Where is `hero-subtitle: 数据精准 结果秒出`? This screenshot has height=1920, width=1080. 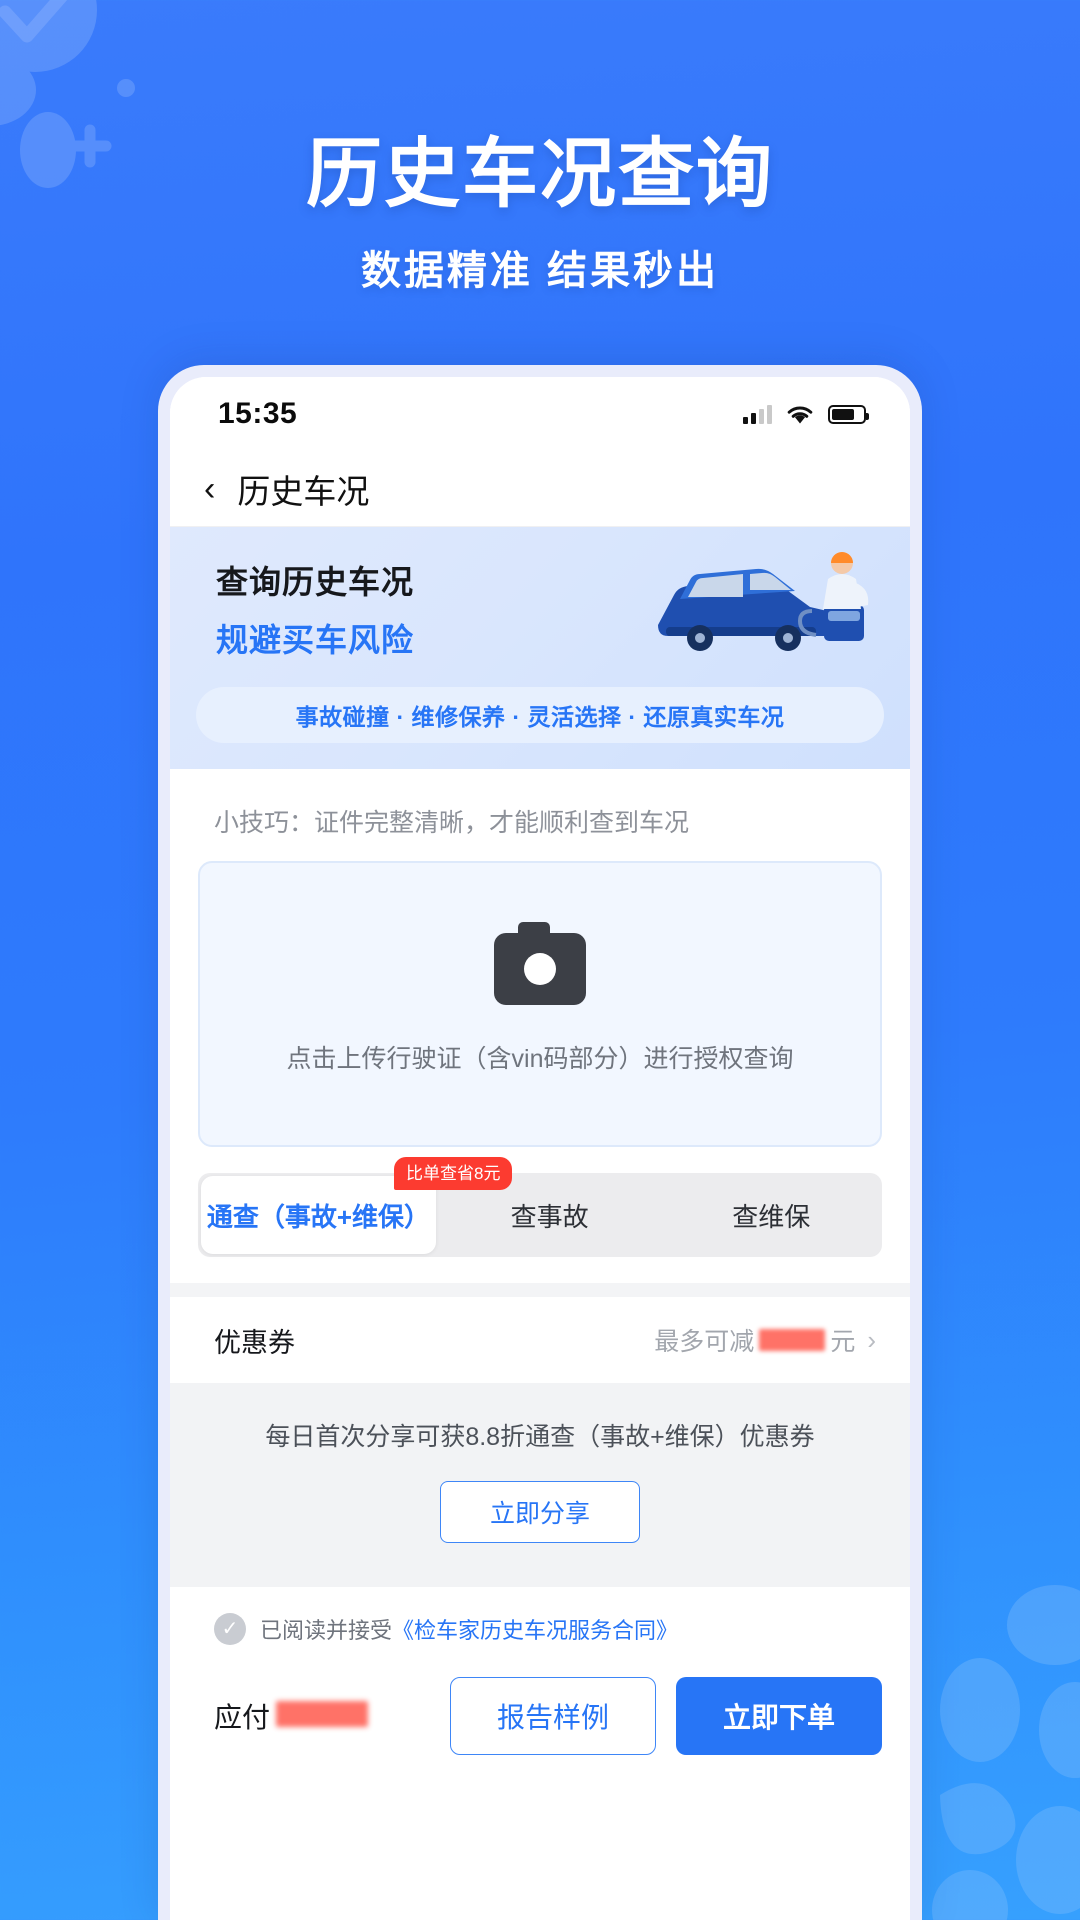
hero-subtitle: 数据精准 结果秒出 is located at coordinates (540, 271).